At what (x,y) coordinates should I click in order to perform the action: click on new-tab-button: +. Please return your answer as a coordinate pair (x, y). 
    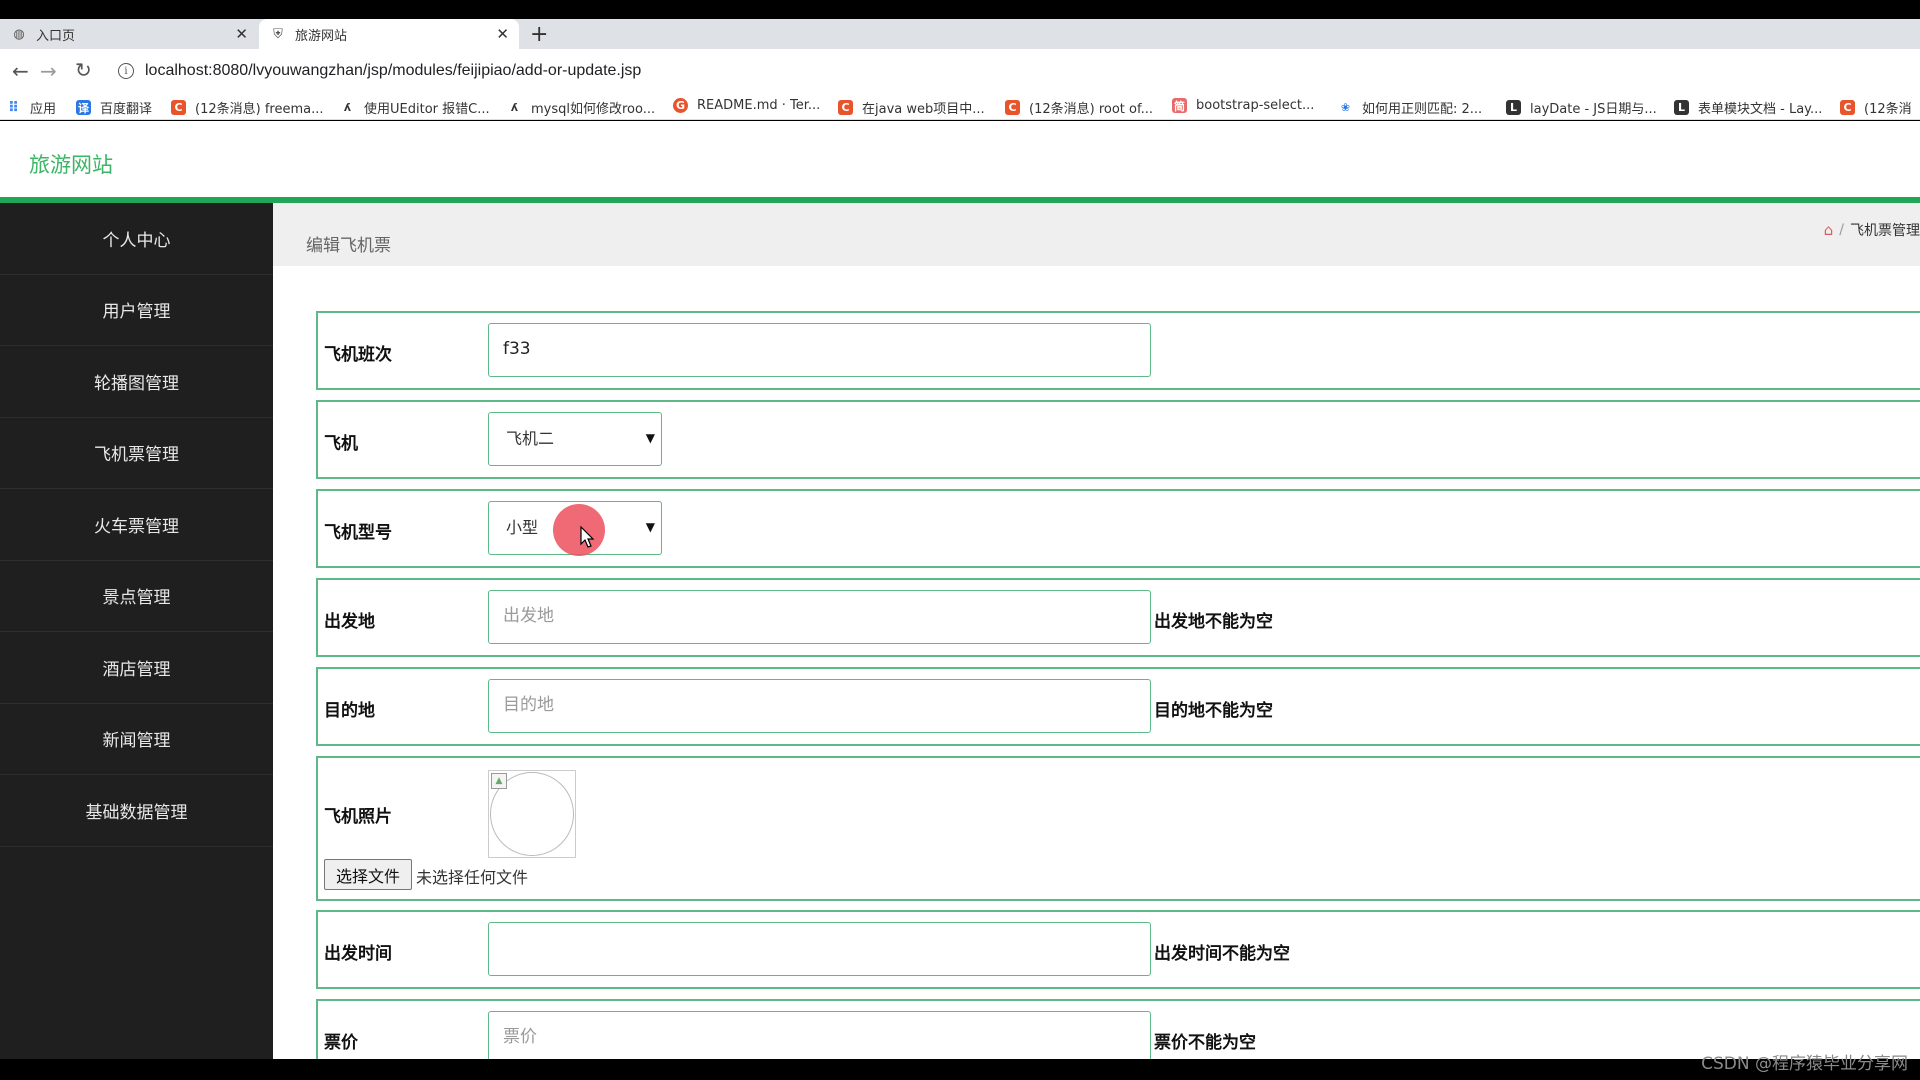
    Looking at the image, I should click on (539, 34).